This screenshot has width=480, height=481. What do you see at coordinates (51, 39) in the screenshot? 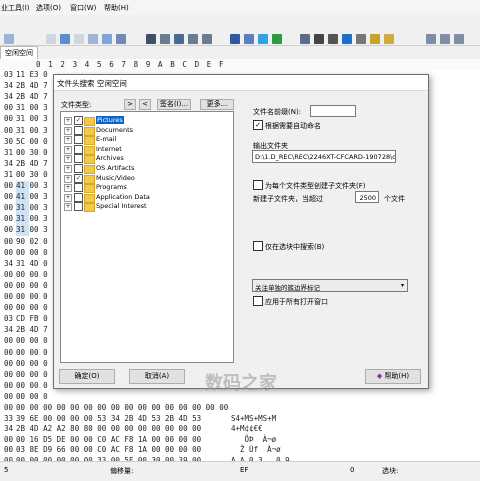
I see `copy-icon` at bounding box center [51, 39].